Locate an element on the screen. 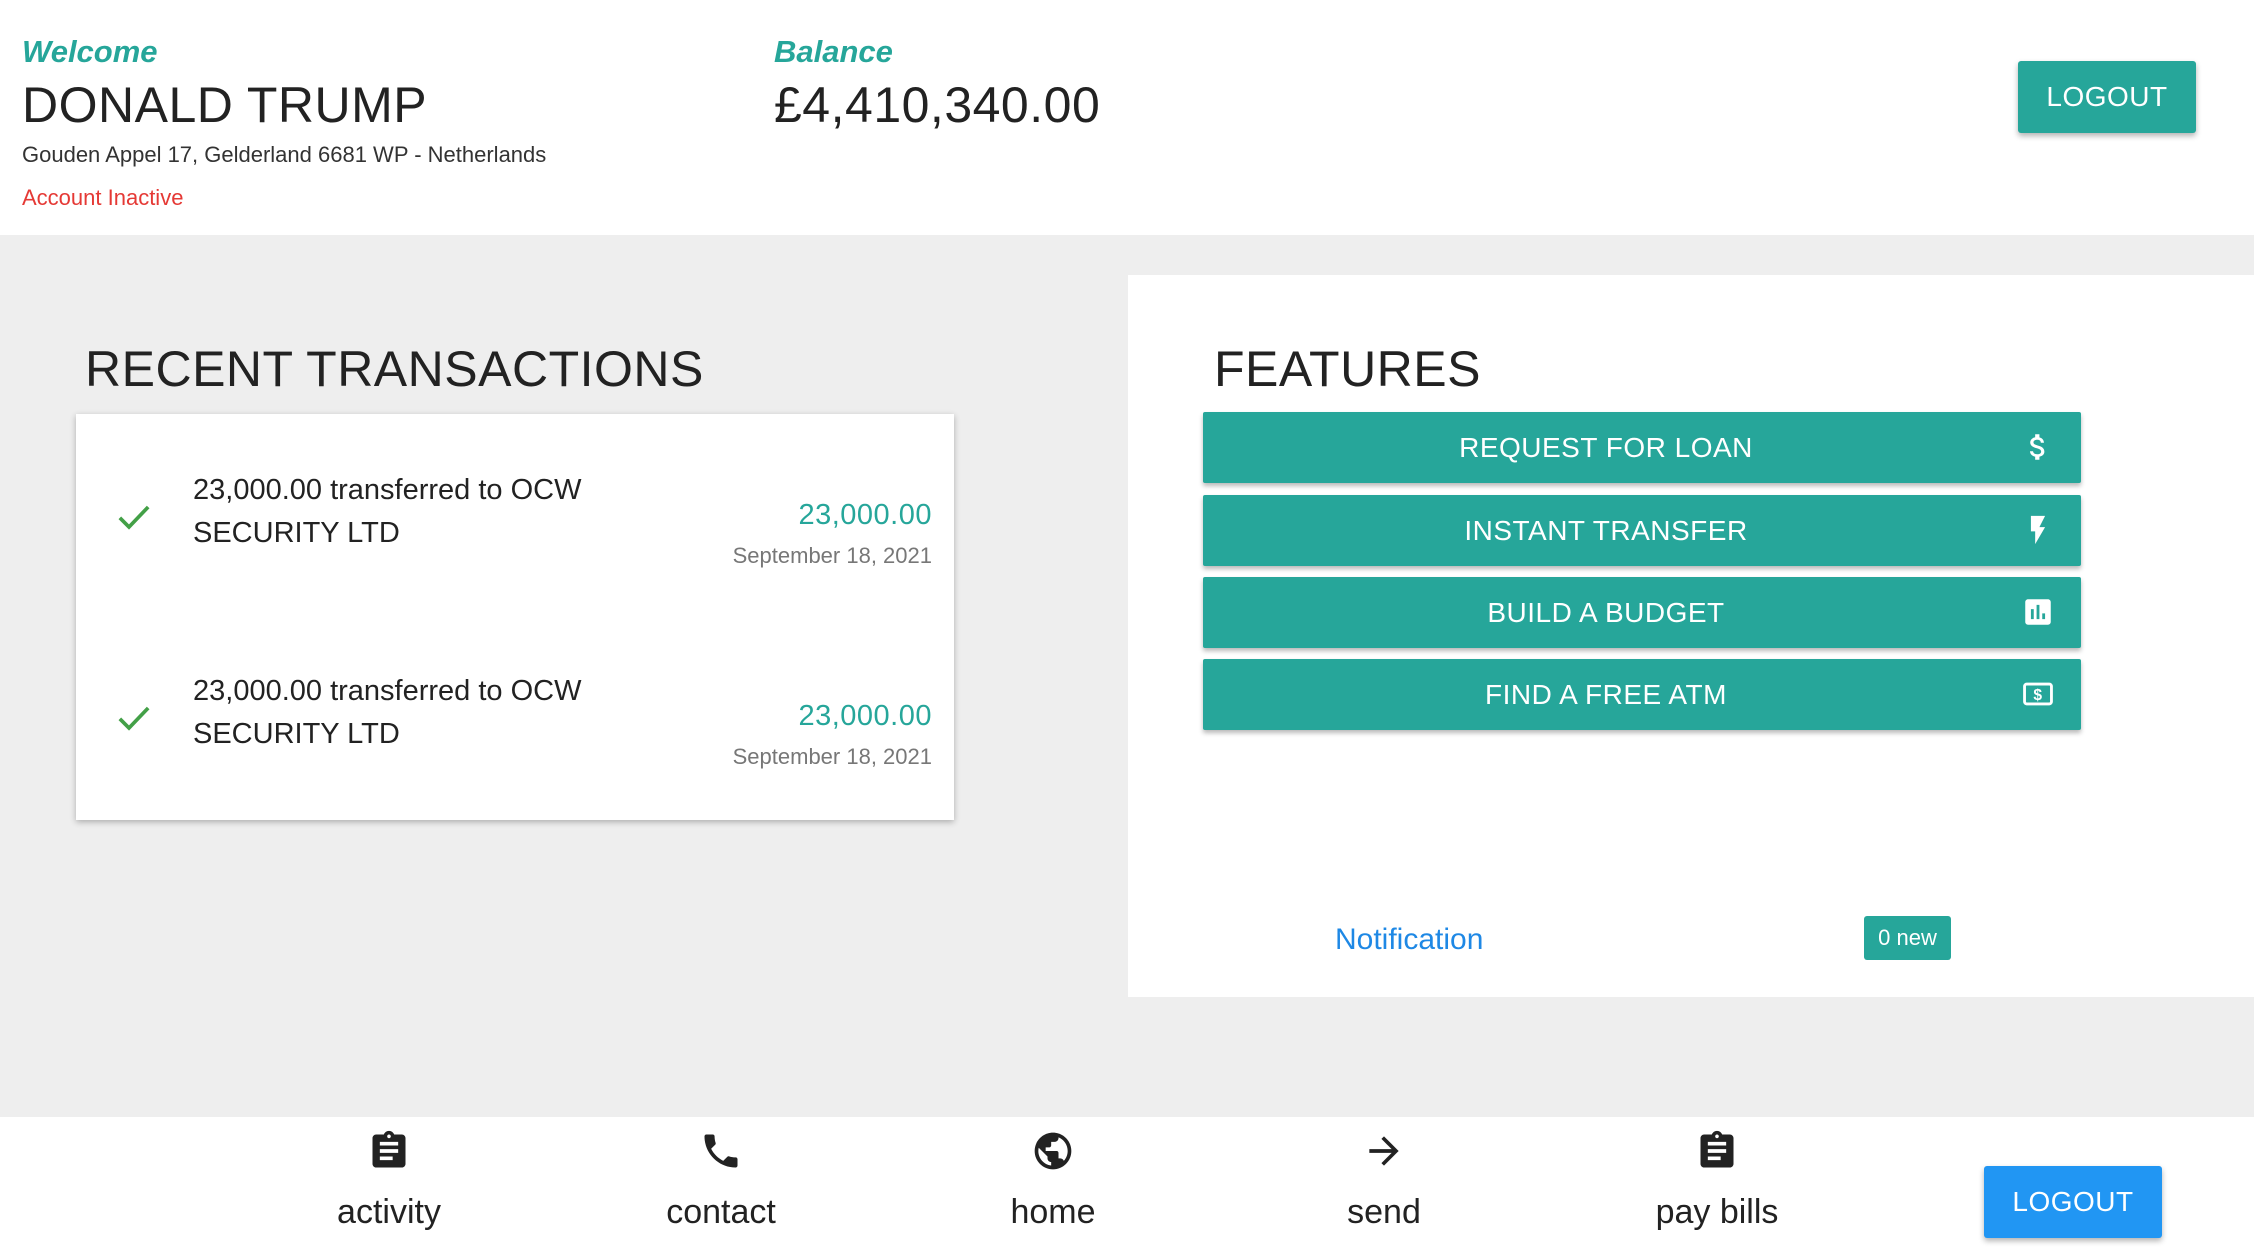 The height and width of the screenshot is (1256, 2254). recent-transactions-title: RECENT TRANSACTIONS is located at coordinates (394, 369).